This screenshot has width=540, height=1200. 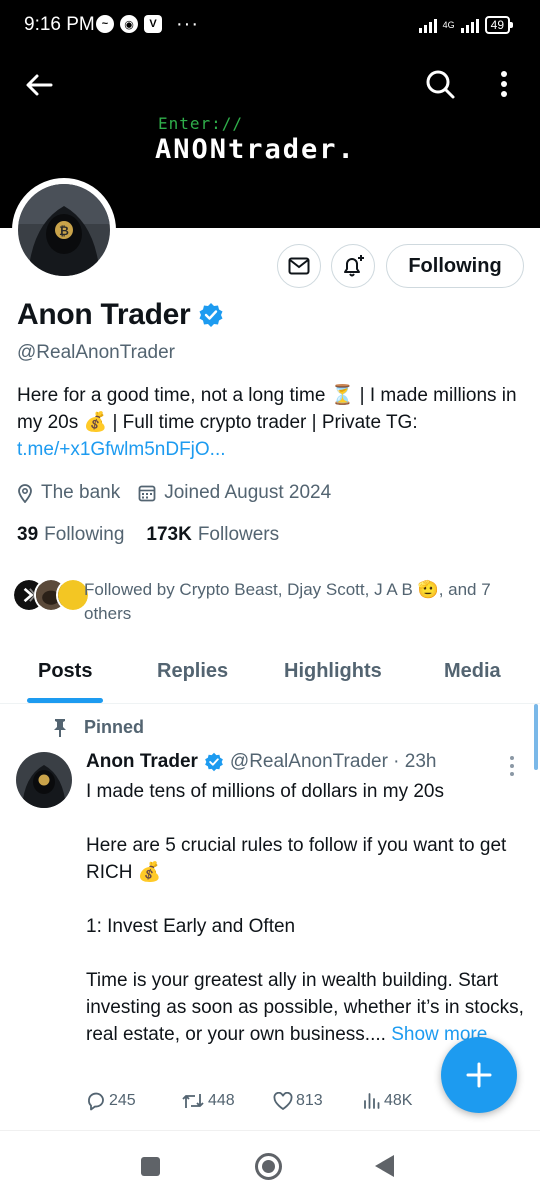 What do you see at coordinates (51, 595) in the screenshot?
I see `followed-by-avatars` at bounding box center [51, 595].